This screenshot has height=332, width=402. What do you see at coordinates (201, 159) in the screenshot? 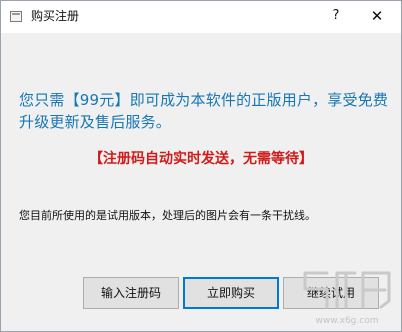
I see `instant-delivery-message: 【注册码自动实时发送，无需等待】` at bounding box center [201, 159].